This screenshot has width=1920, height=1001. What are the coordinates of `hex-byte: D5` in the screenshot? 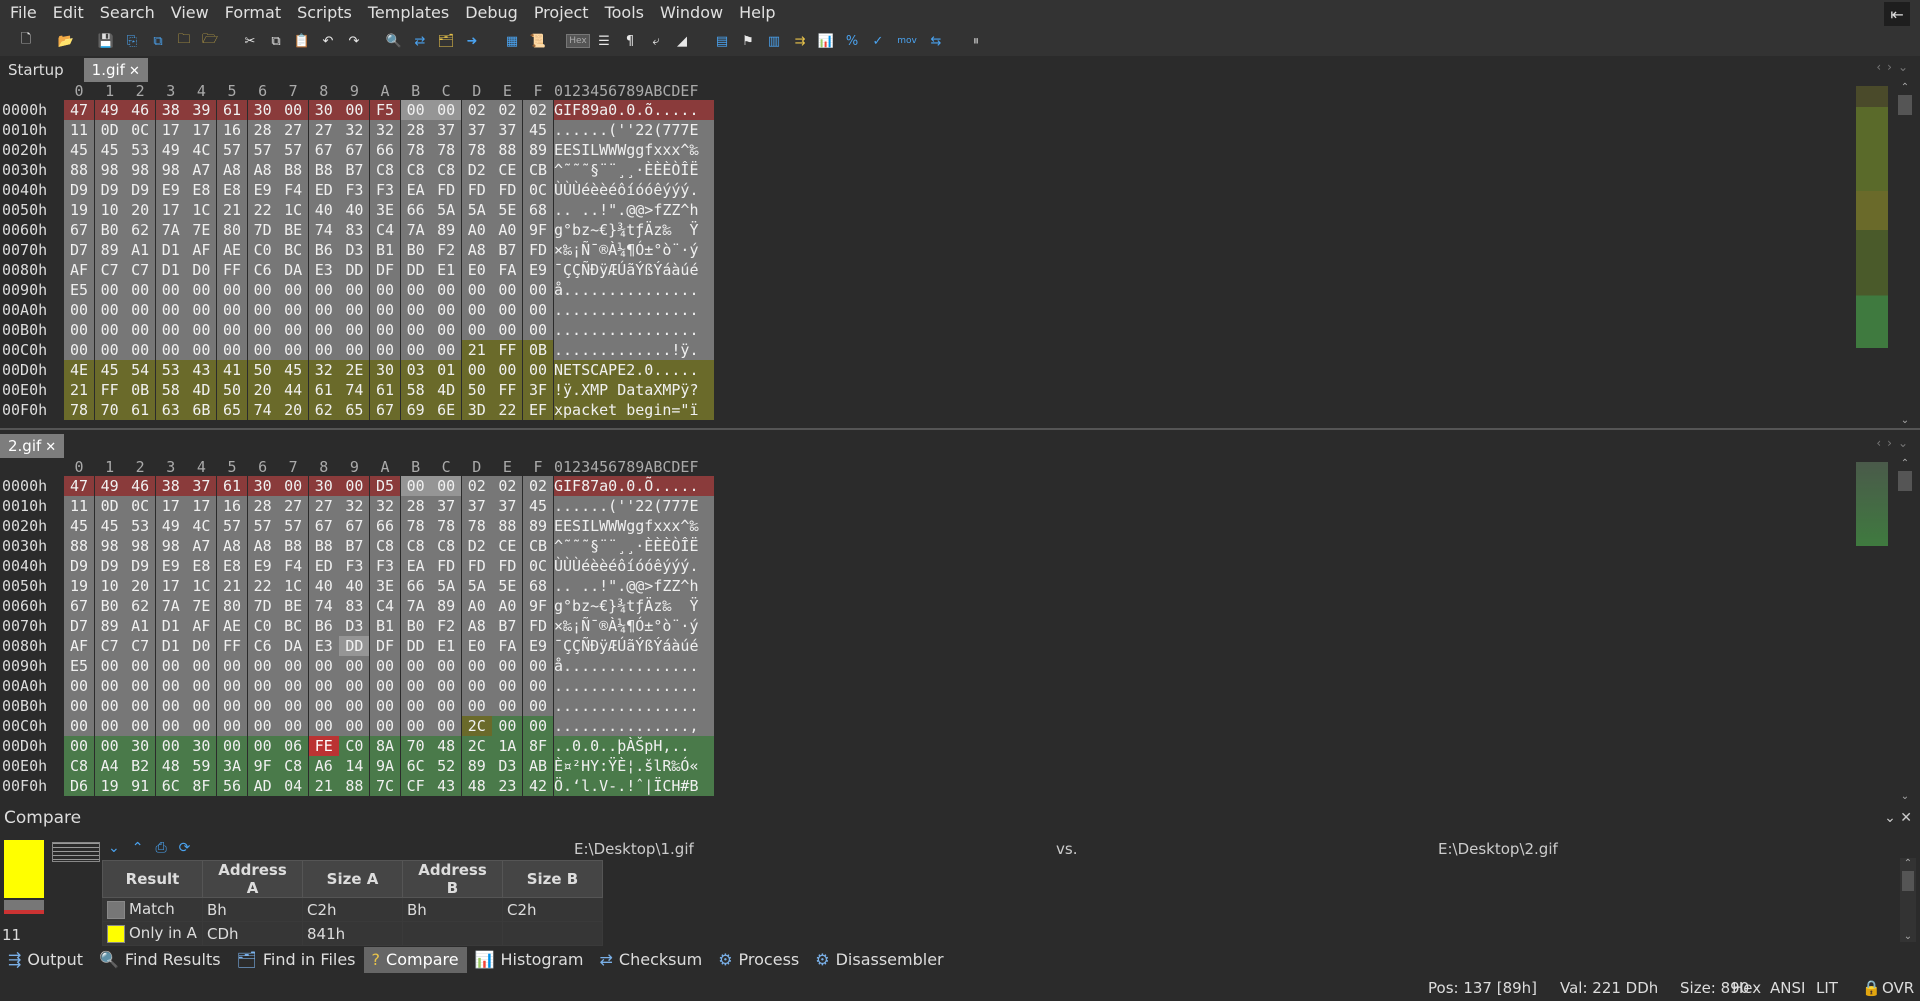 It's located at (385, 486).